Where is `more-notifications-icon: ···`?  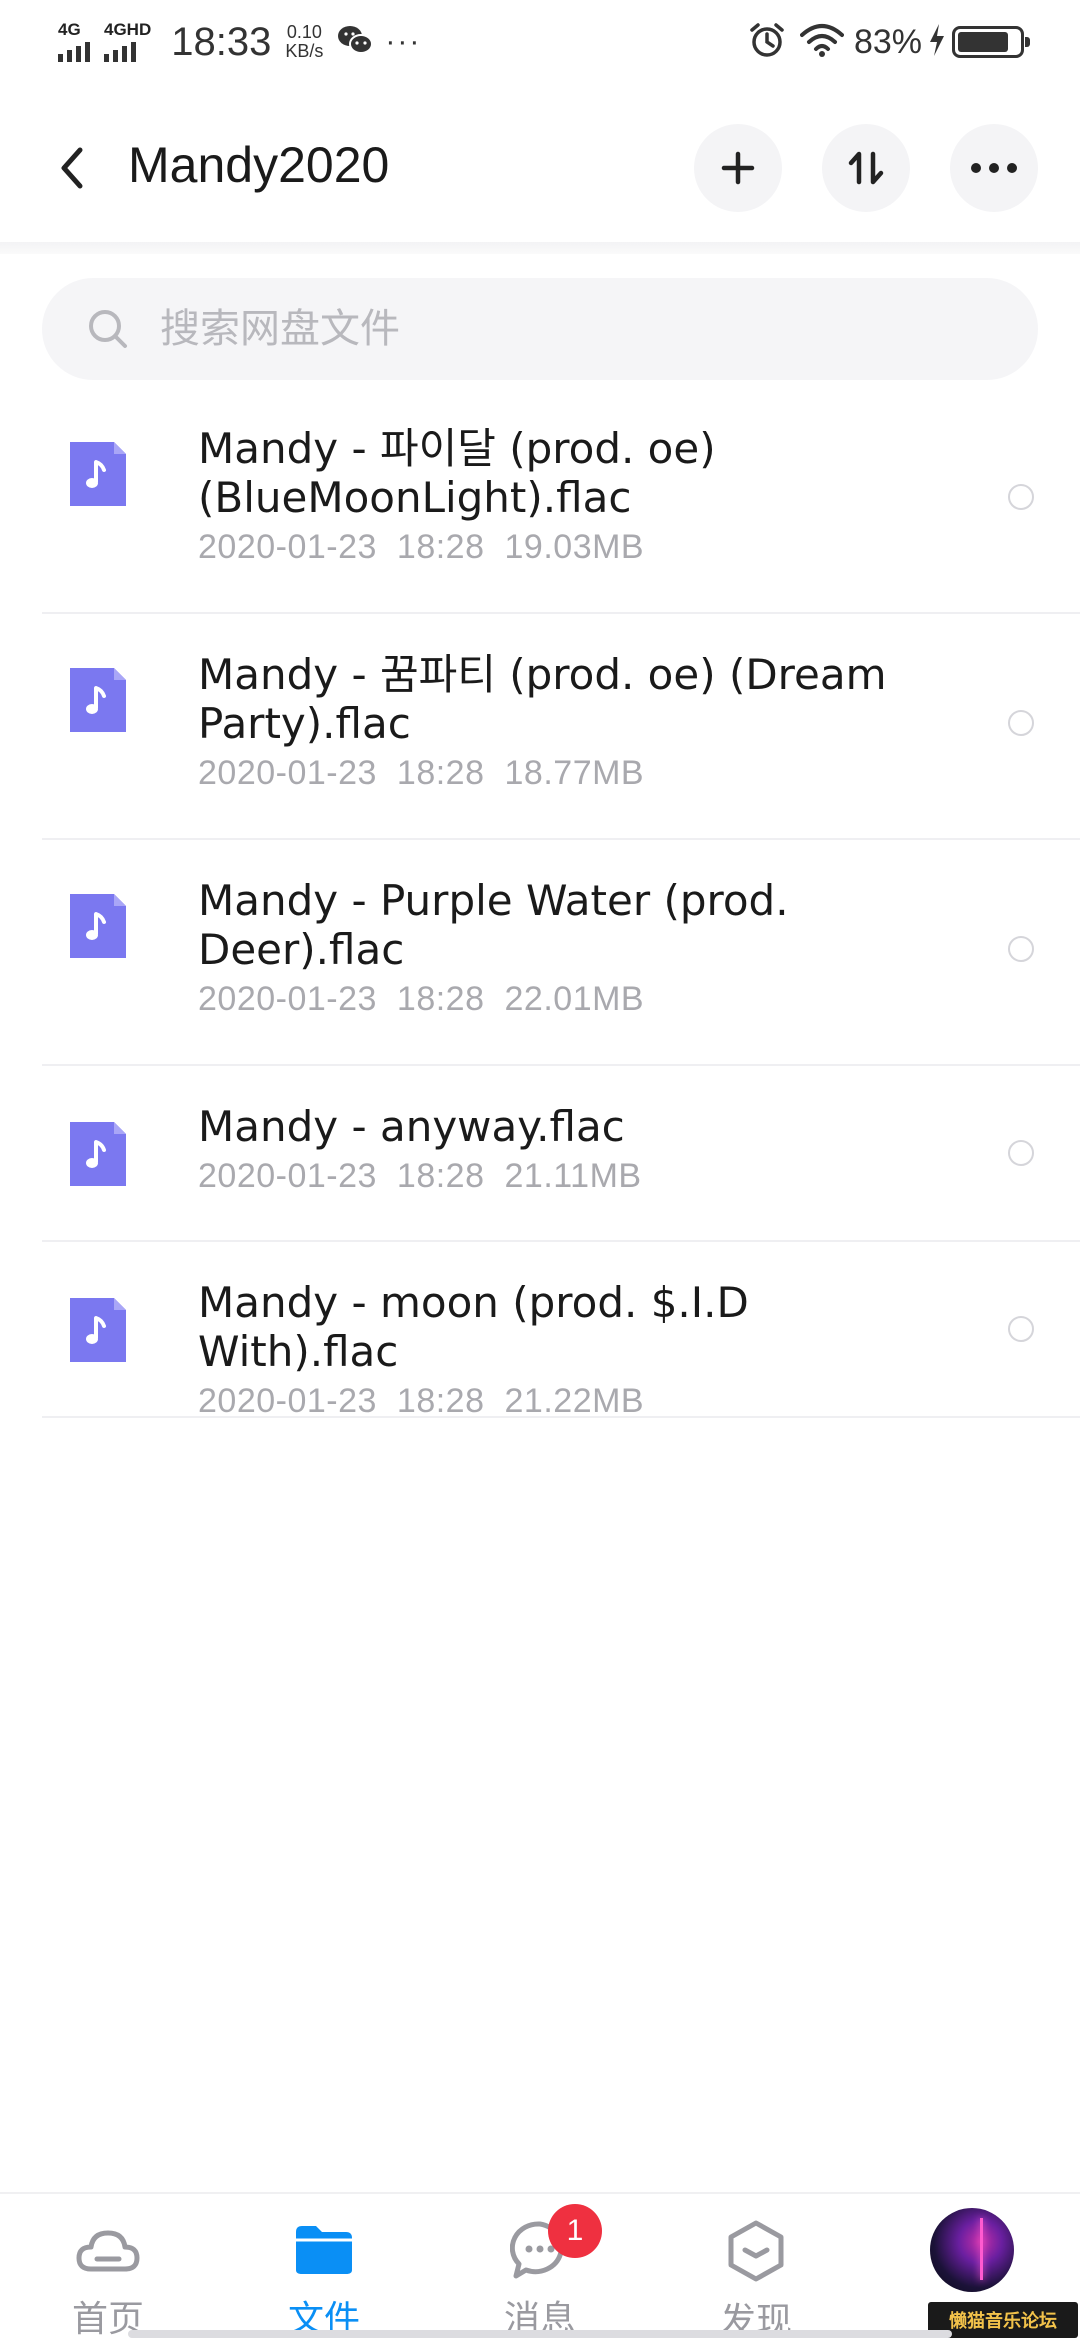
more-notifications-icon: ··· is located at coordinates (403, 41).